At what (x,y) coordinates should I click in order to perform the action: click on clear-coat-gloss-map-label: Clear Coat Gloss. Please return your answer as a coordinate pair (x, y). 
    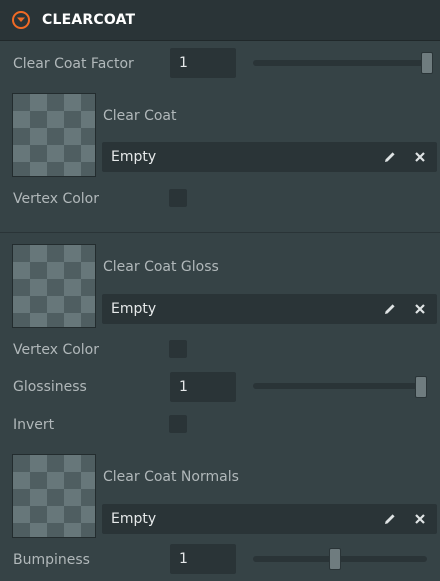
    Looking at the image, I should click on (161, 267).